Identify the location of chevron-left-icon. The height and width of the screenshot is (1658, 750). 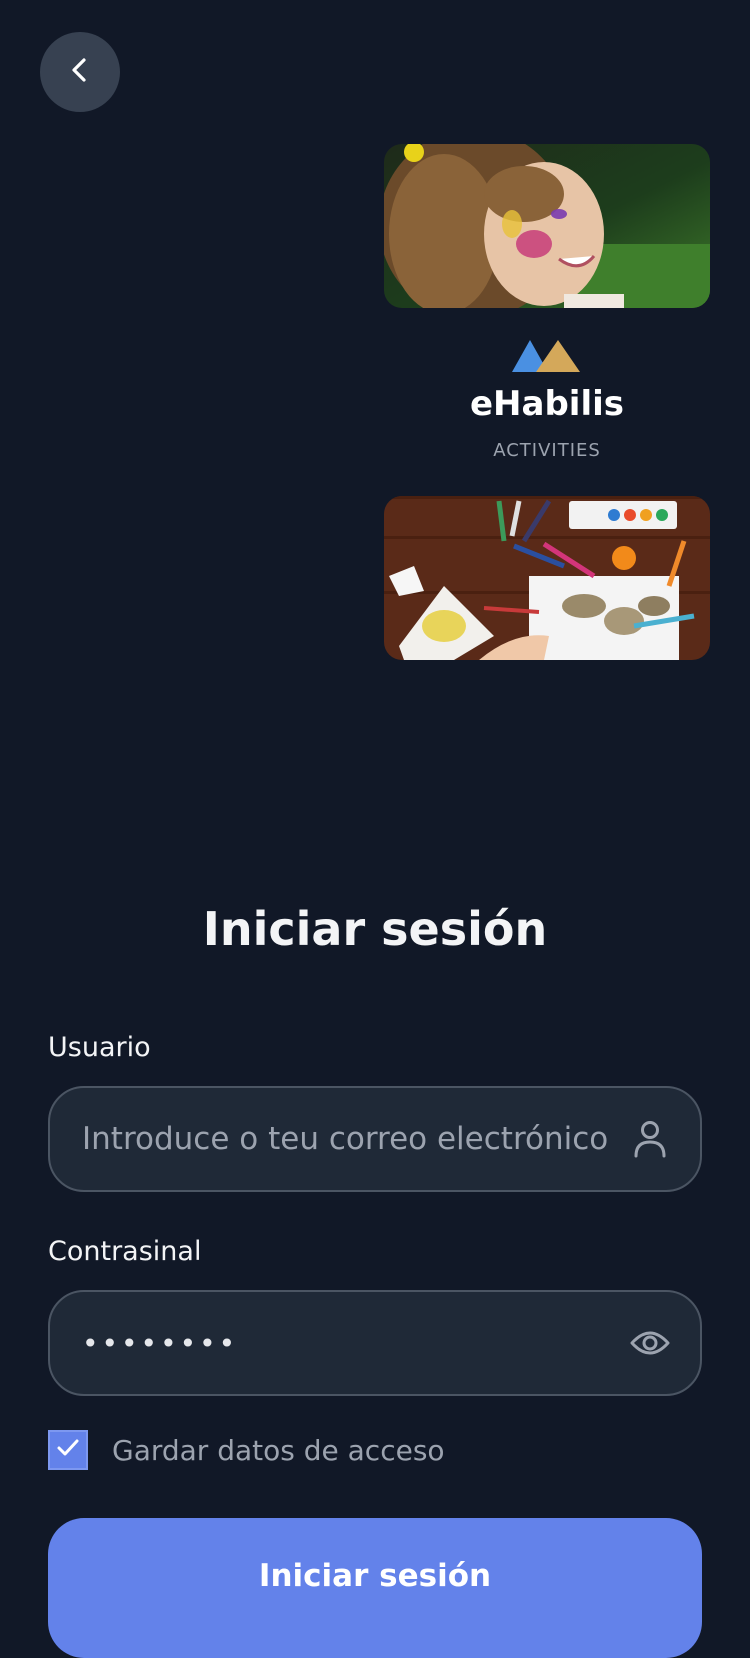
(80, 72).